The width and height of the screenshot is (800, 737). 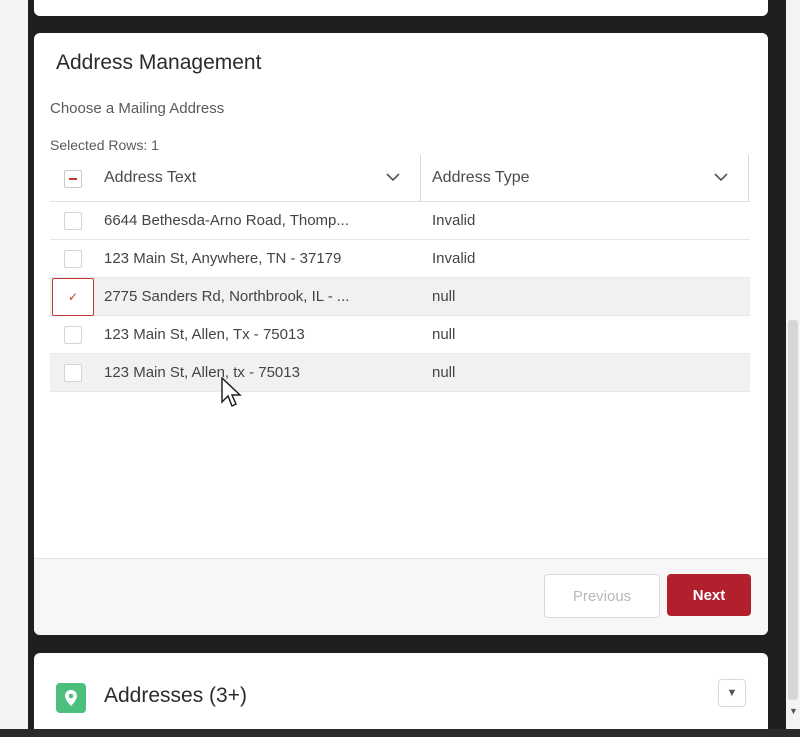 What do you see at coordinates (71, 698) in the screenshot?
I see `map-pin-icon` at bounding box center [71, 698].